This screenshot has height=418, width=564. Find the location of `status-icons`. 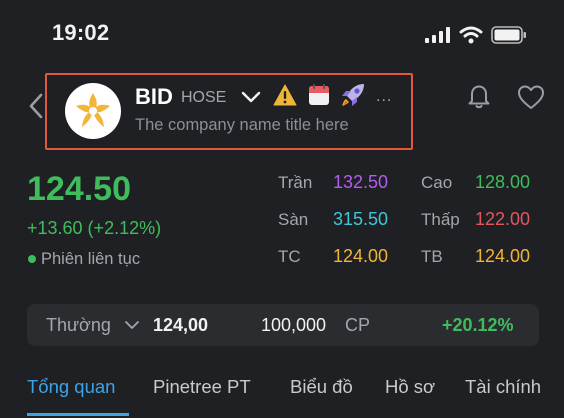

status-icons is located at coordinates (476, 35).